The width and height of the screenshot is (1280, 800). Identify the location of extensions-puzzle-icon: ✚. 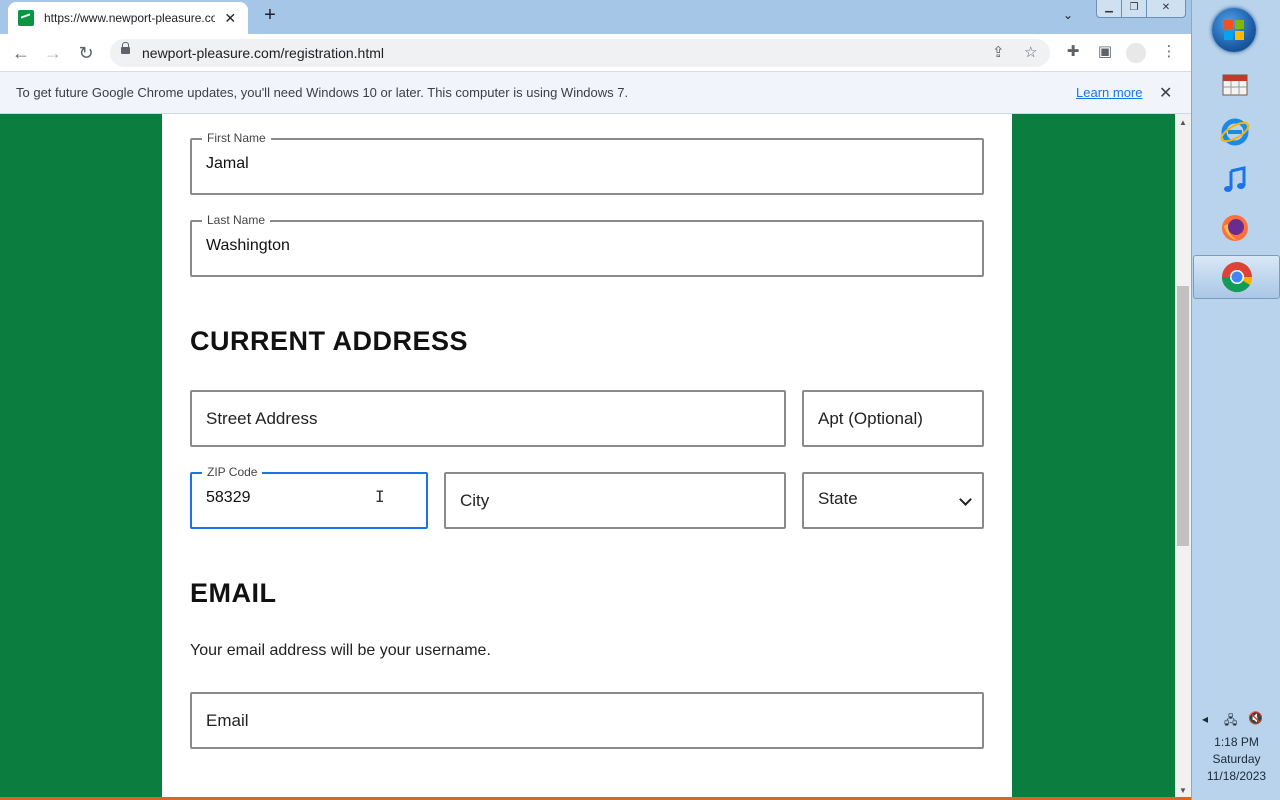
(1073, 53).